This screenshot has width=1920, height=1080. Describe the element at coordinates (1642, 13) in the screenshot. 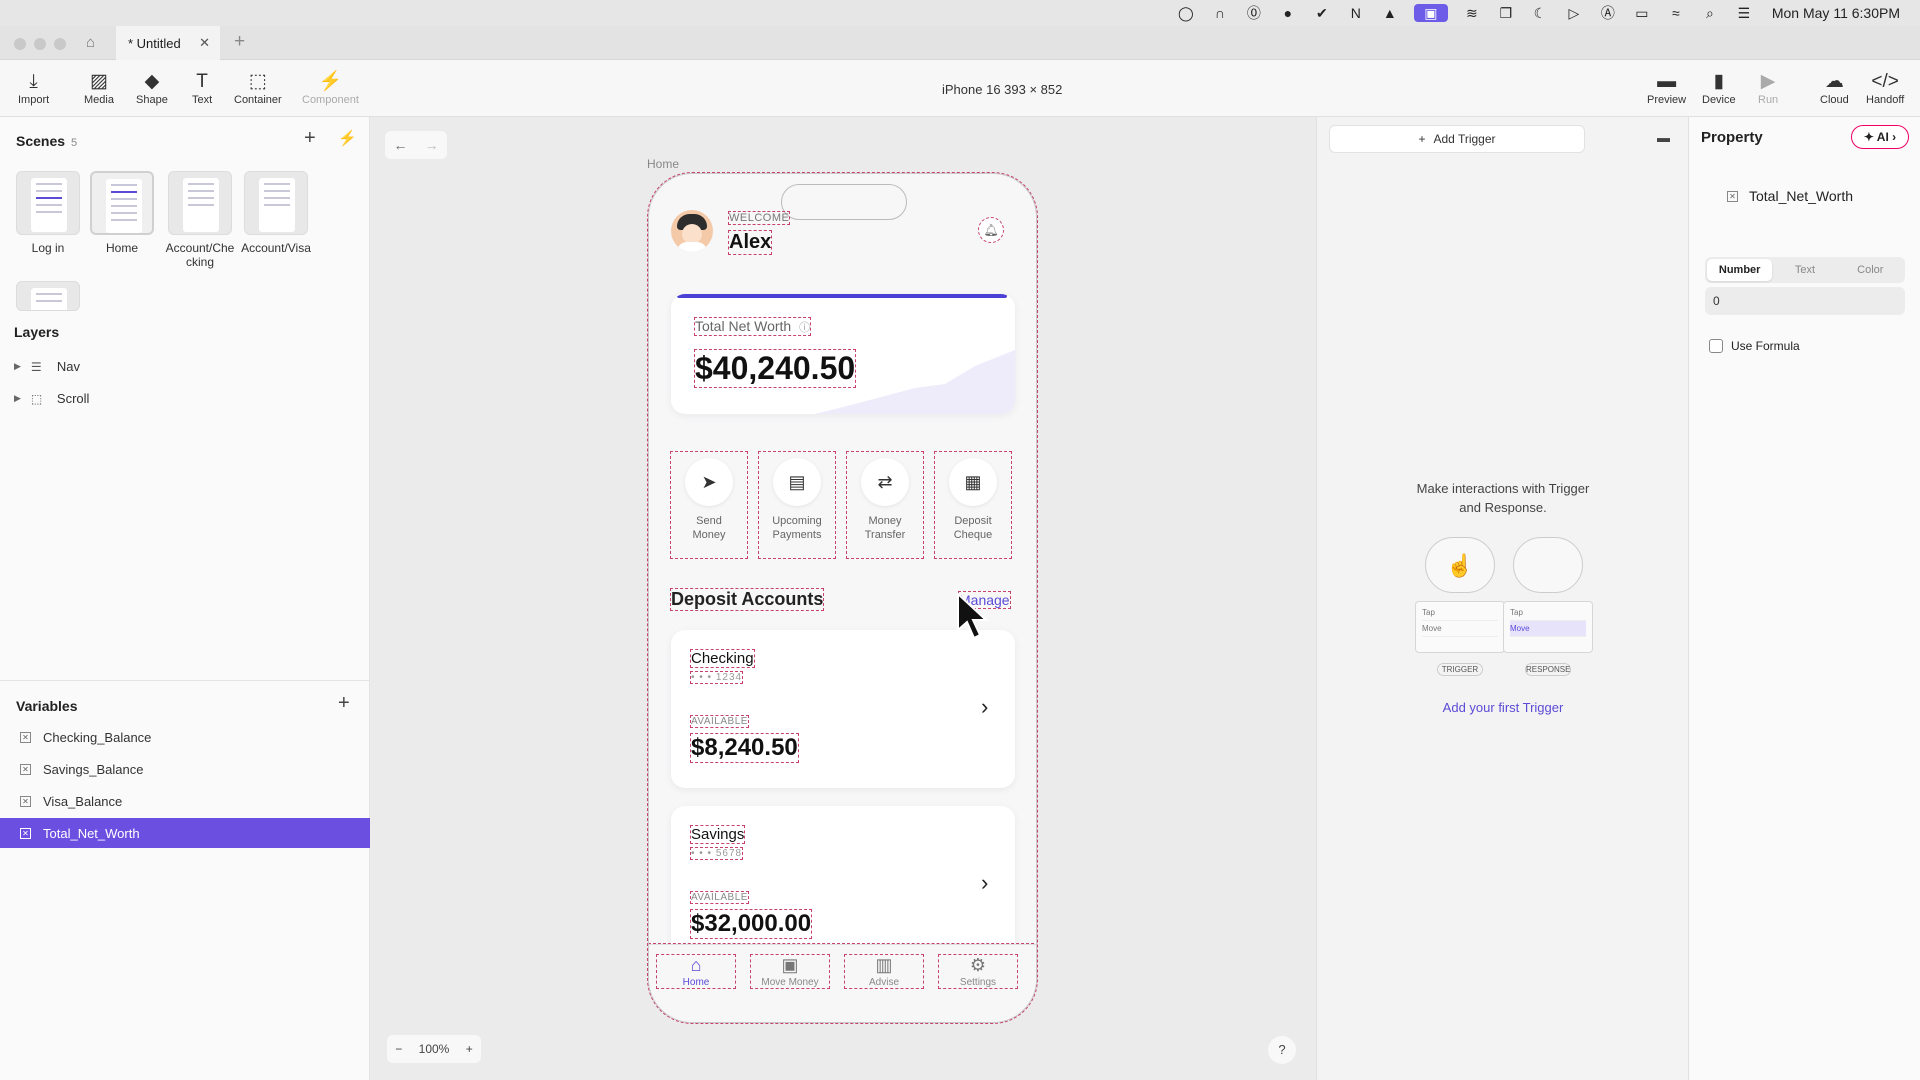

I see `battery-icon: ▭` at that location.